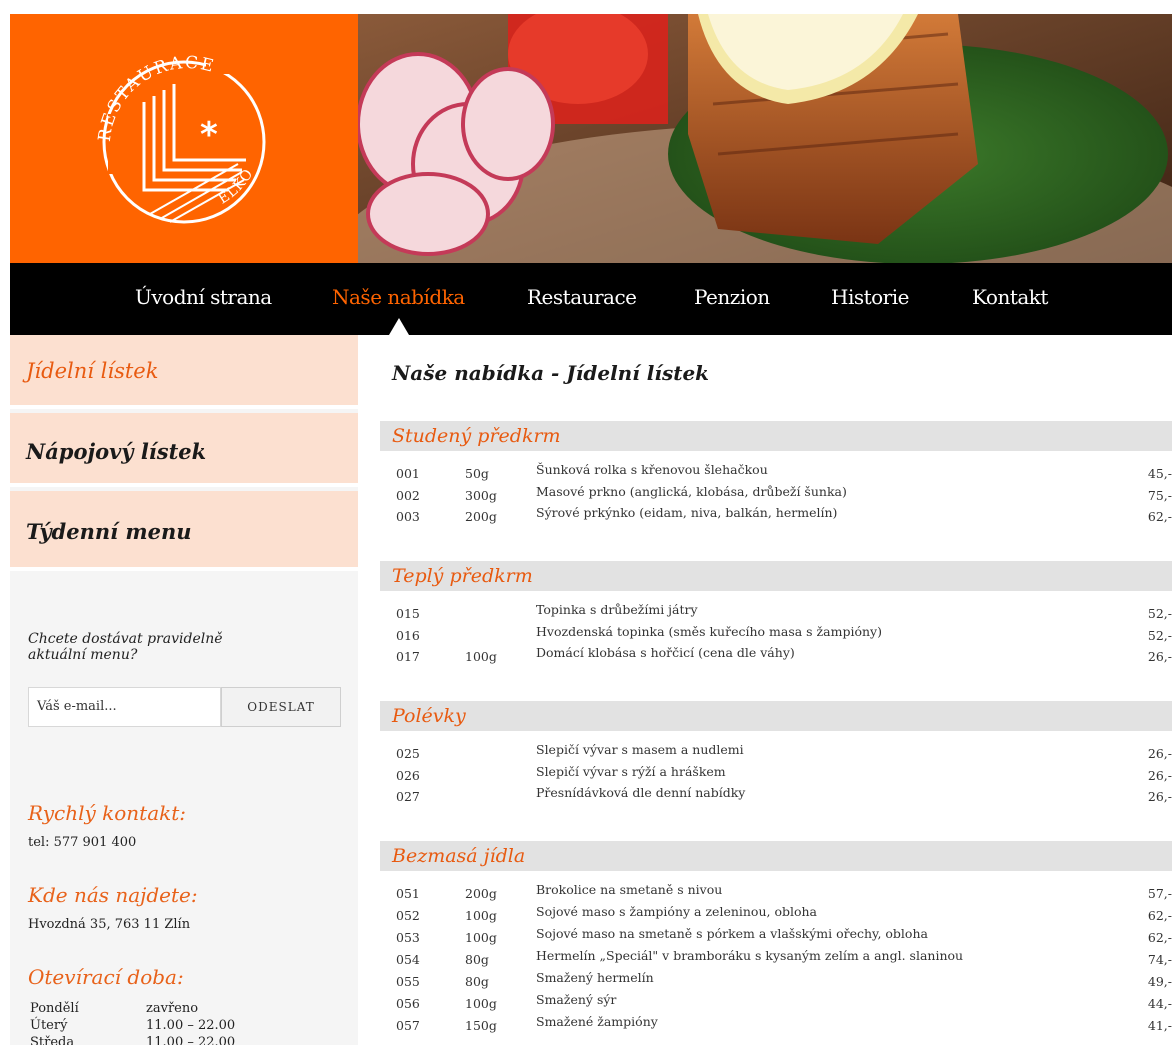  I want to click on nav-item-home: Úvodní strana, so click(203, 297).